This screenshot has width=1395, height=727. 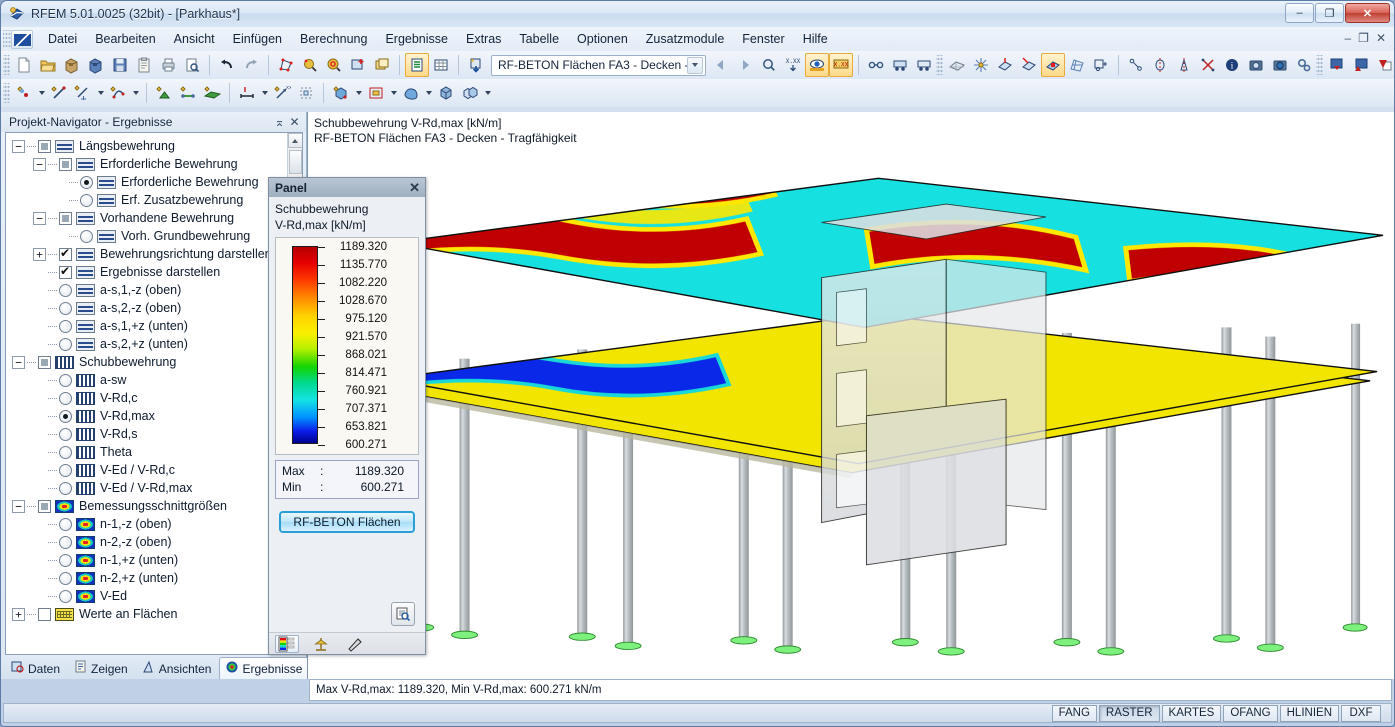 I want to click on status-cell-kartes: KARTES, so click(x=1191, y=713).